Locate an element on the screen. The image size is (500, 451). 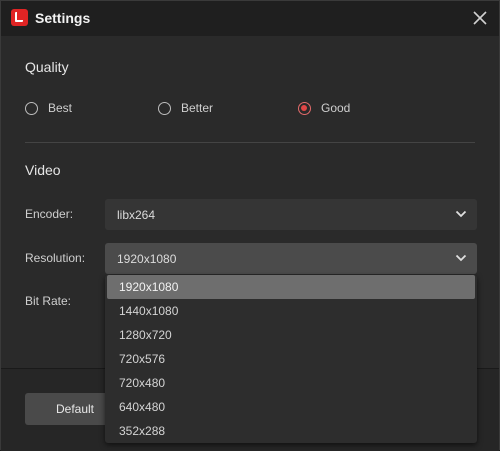
close-icon is located at coordinates (480, 18).